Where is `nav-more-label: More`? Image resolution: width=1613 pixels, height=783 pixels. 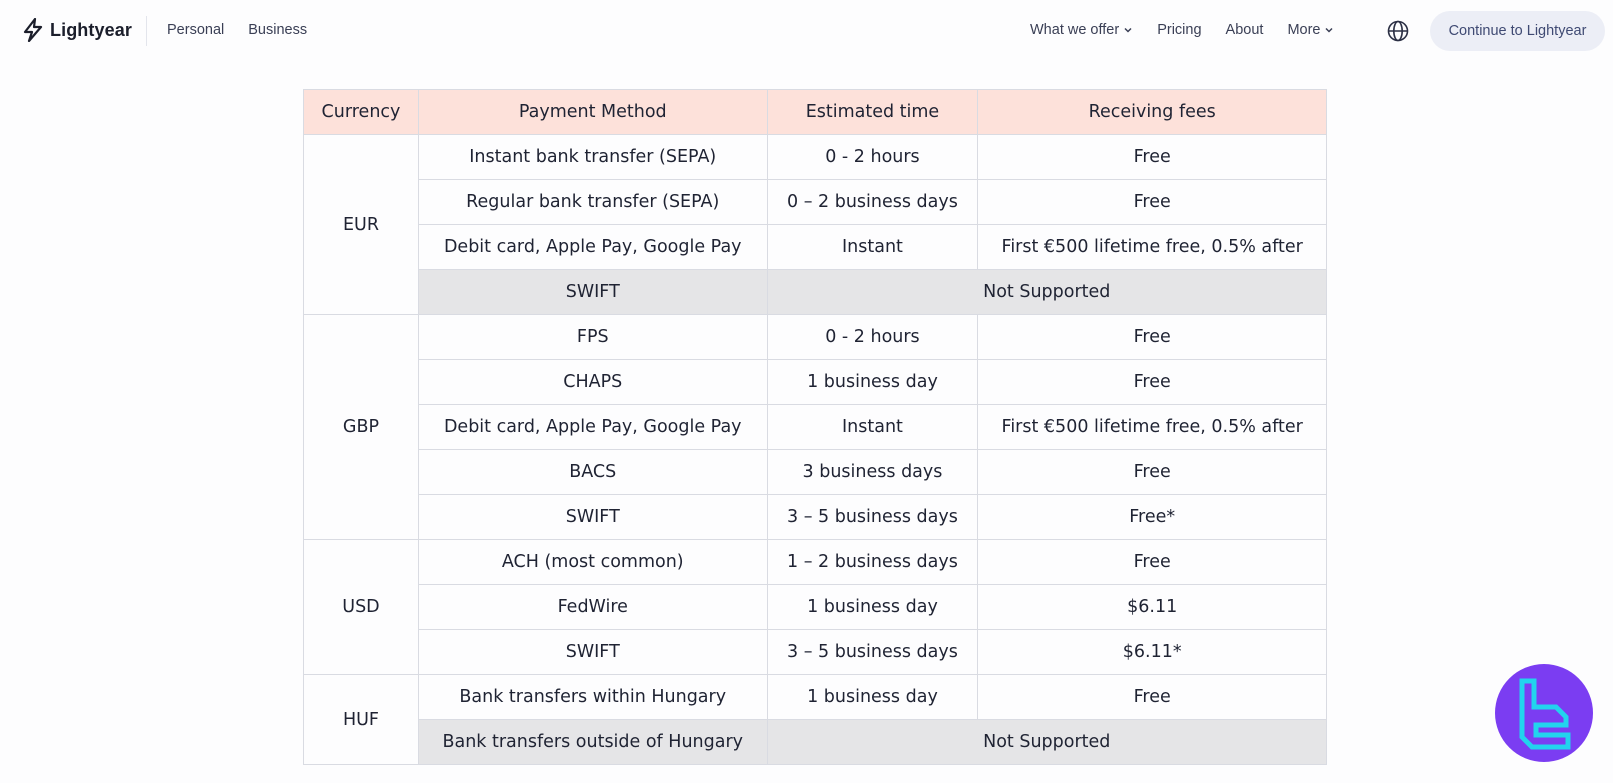
nav-more-label: More is located at coordinates (1304, 30).